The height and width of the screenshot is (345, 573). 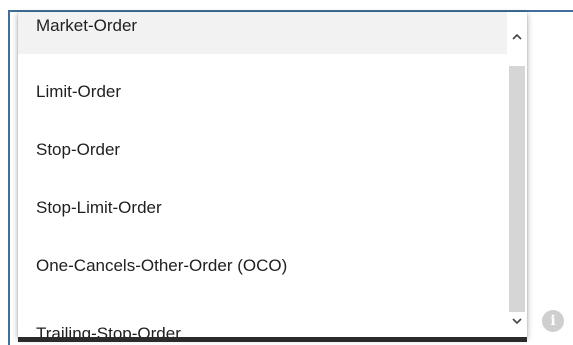 I want to click on option-trailing-stop-order: Trailing-Stop-Order, so click(x=262, y=316).